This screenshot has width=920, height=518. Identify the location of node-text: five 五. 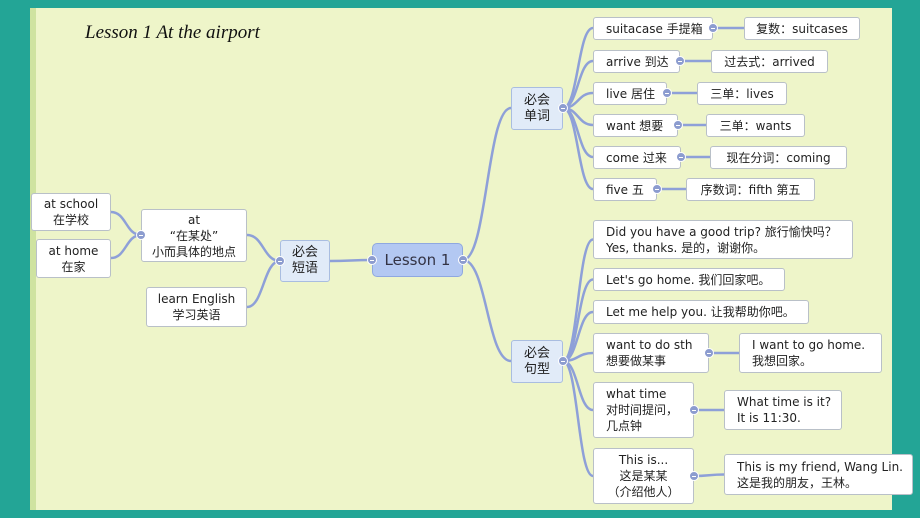
(625, 189).